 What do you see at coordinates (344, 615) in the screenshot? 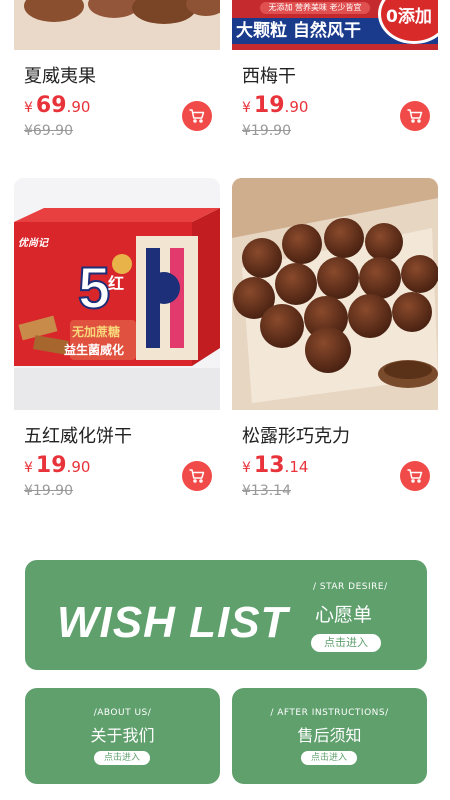
I see `wish-list-cn-title: 心愿单` at bounding box center [344, 615].